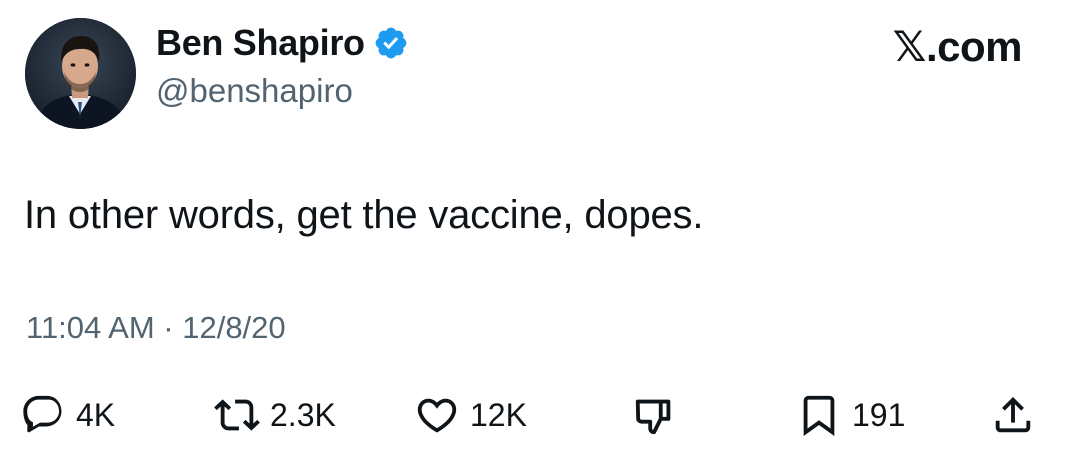  I want to click on reply-count: 4K, so click(96, 414).